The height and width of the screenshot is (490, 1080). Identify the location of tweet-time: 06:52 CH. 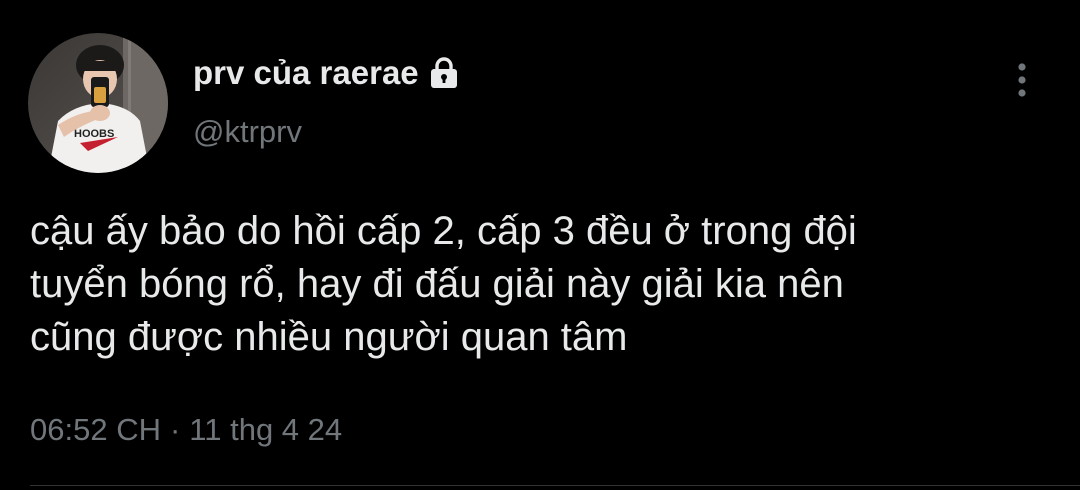
(95, 430).